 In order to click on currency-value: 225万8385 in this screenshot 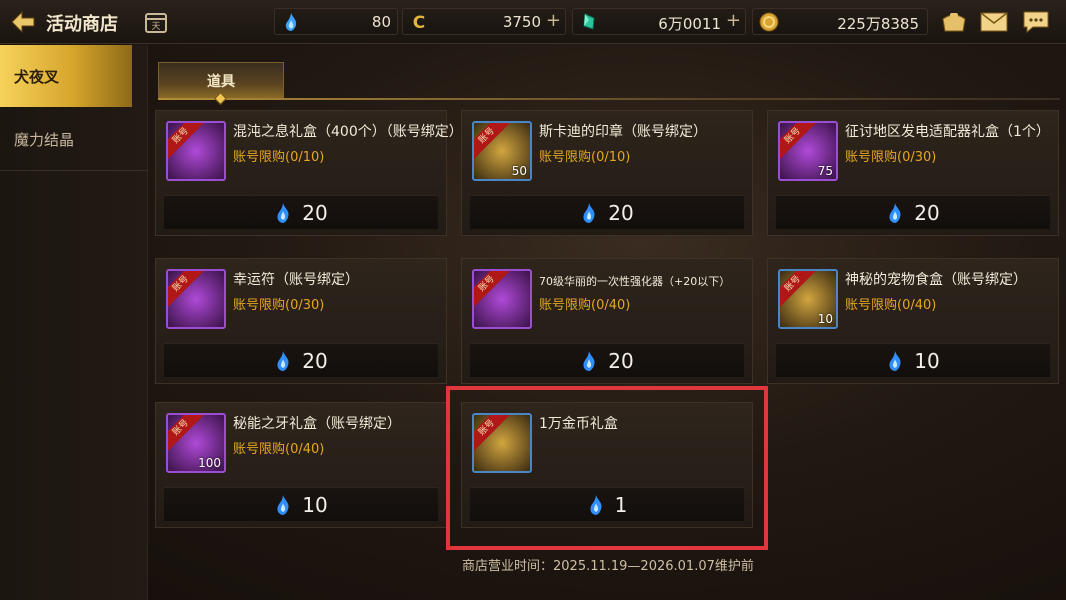, I will do `click(878, 24)`.